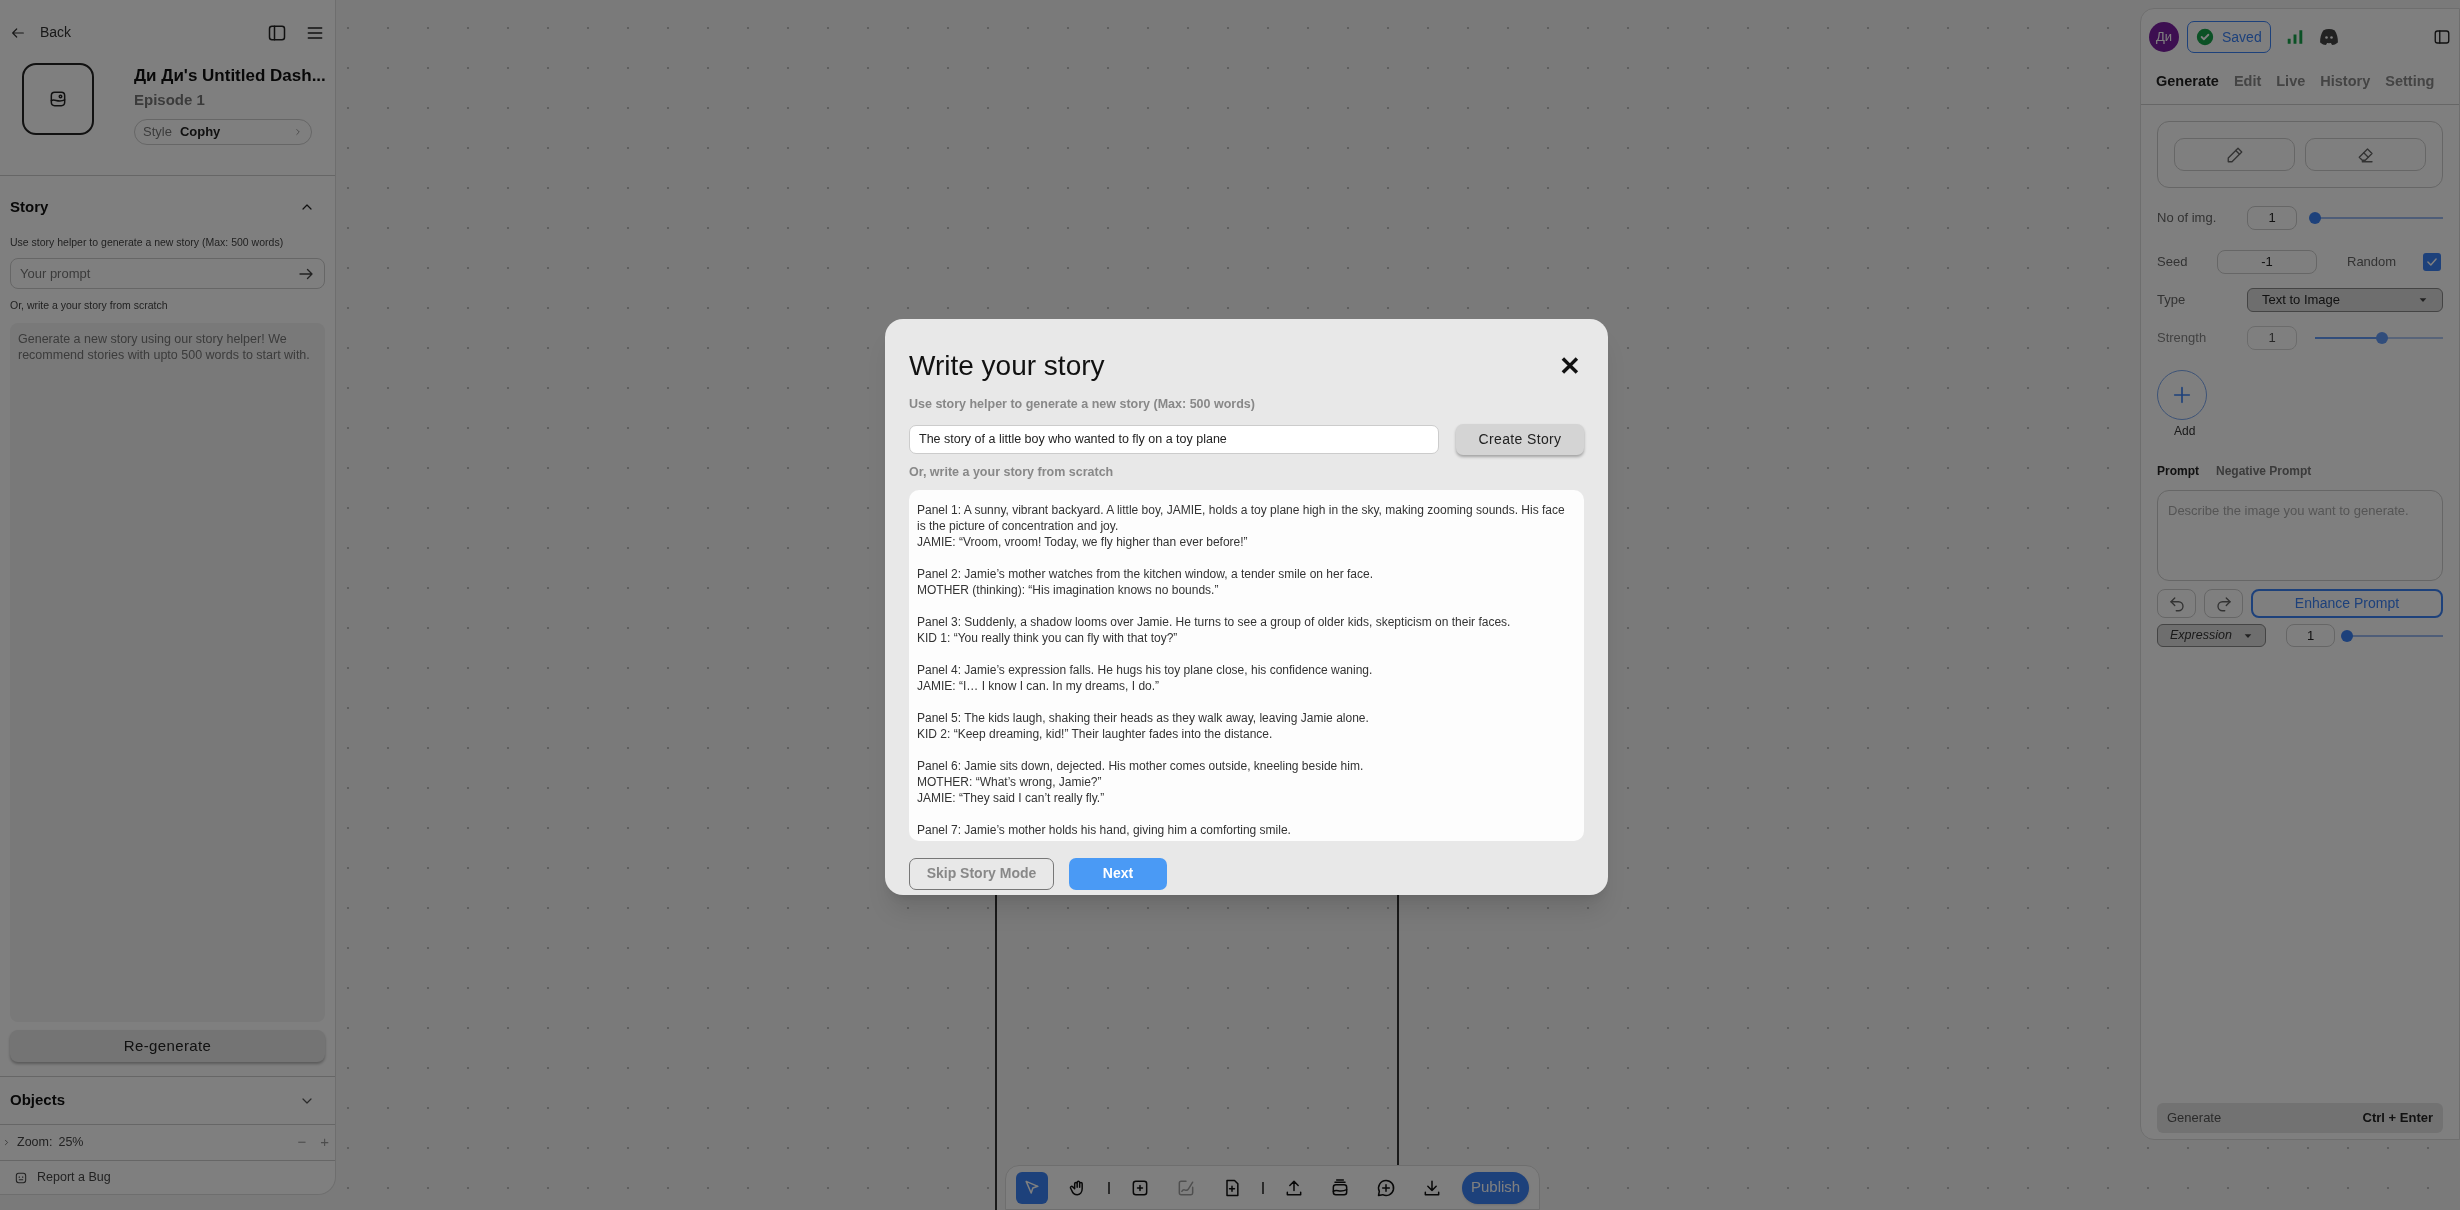  I want to click on next-button: Next, so click(1118, 873).